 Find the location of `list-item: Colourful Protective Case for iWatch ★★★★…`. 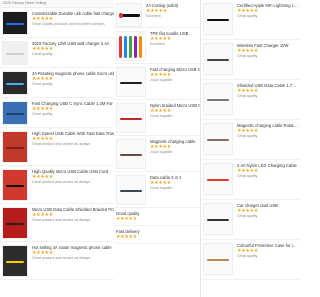

list-item: Colourful Protective Case for iWatch ★★★★… is located at coordinates (250, 260).